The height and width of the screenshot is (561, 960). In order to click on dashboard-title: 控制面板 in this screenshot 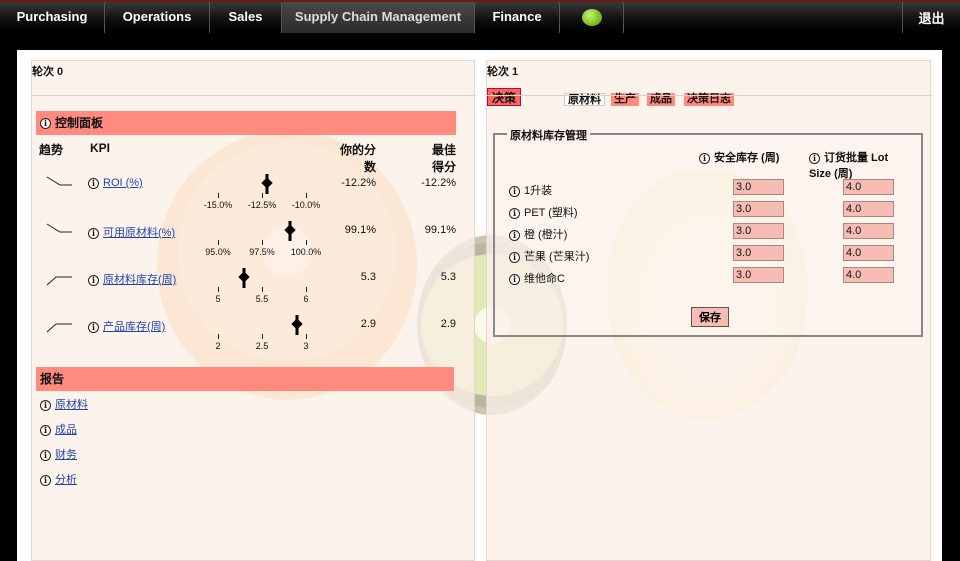, I will do `click(79, 123)`.